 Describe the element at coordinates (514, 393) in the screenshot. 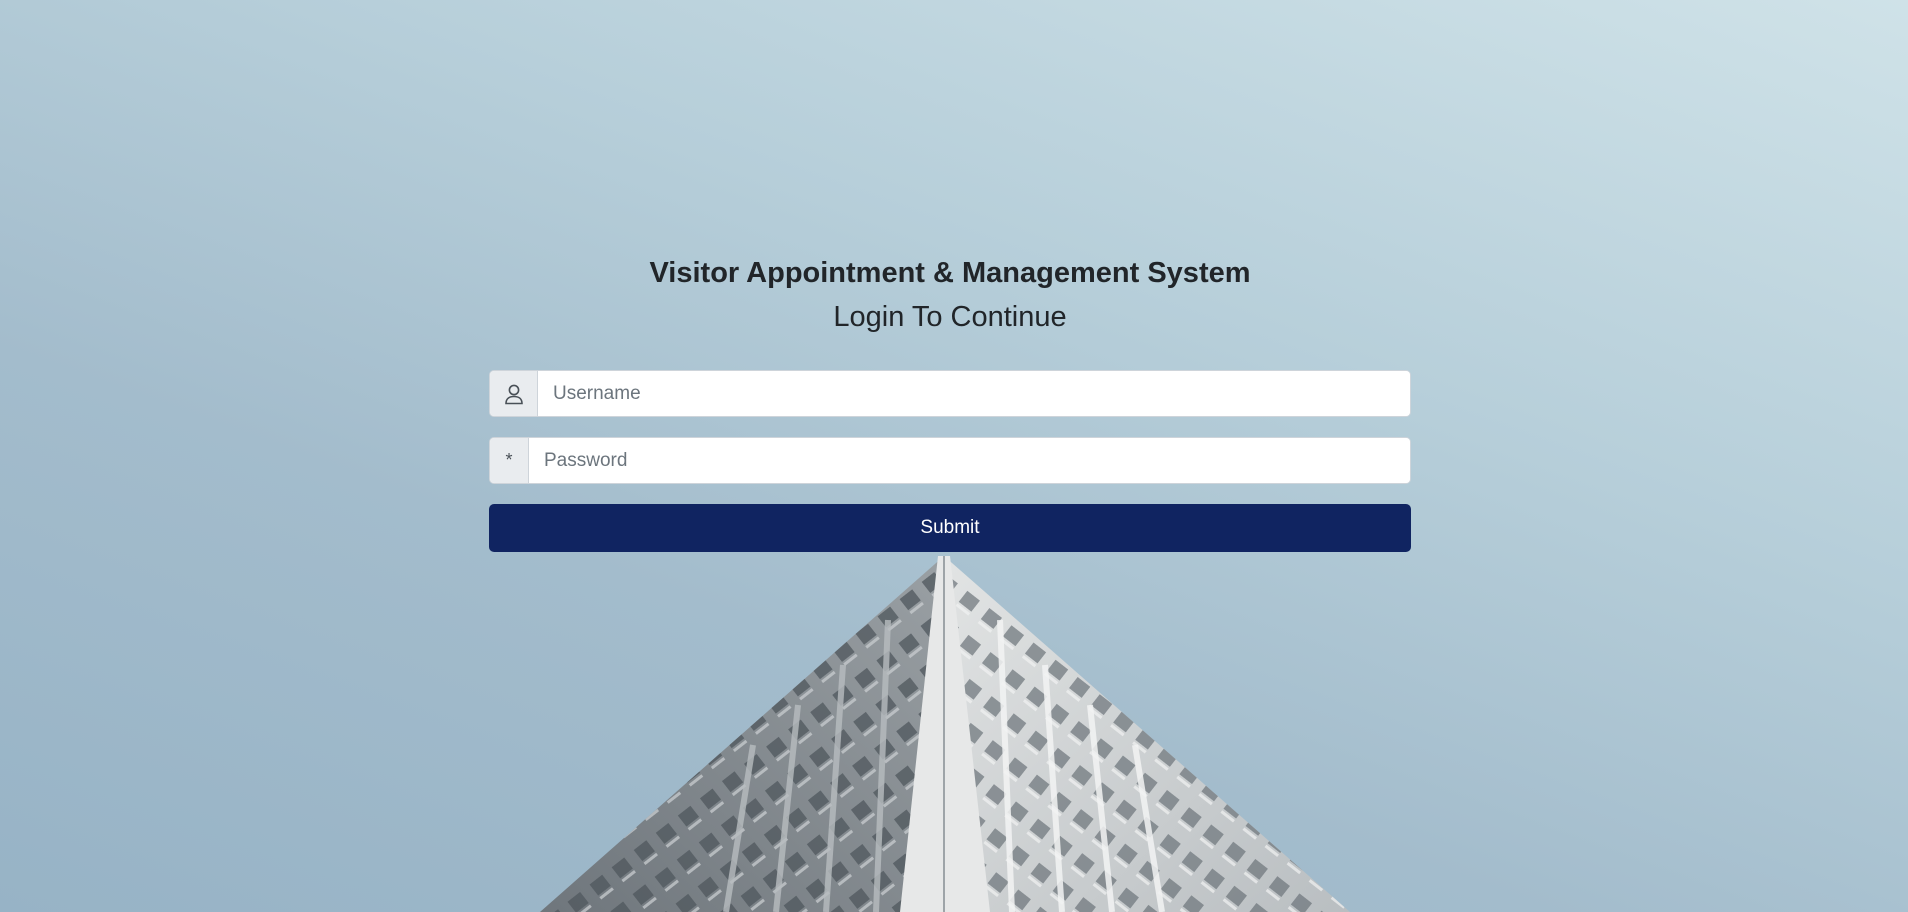

I see `user-icon` at that location.